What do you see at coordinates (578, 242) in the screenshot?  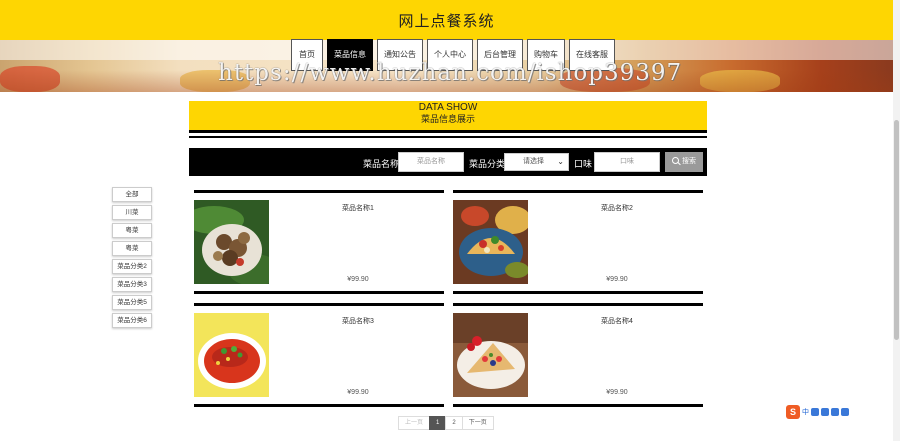 I see `product-card: 菜品名称2 ¥99.90` at bounding box center [578, 242].